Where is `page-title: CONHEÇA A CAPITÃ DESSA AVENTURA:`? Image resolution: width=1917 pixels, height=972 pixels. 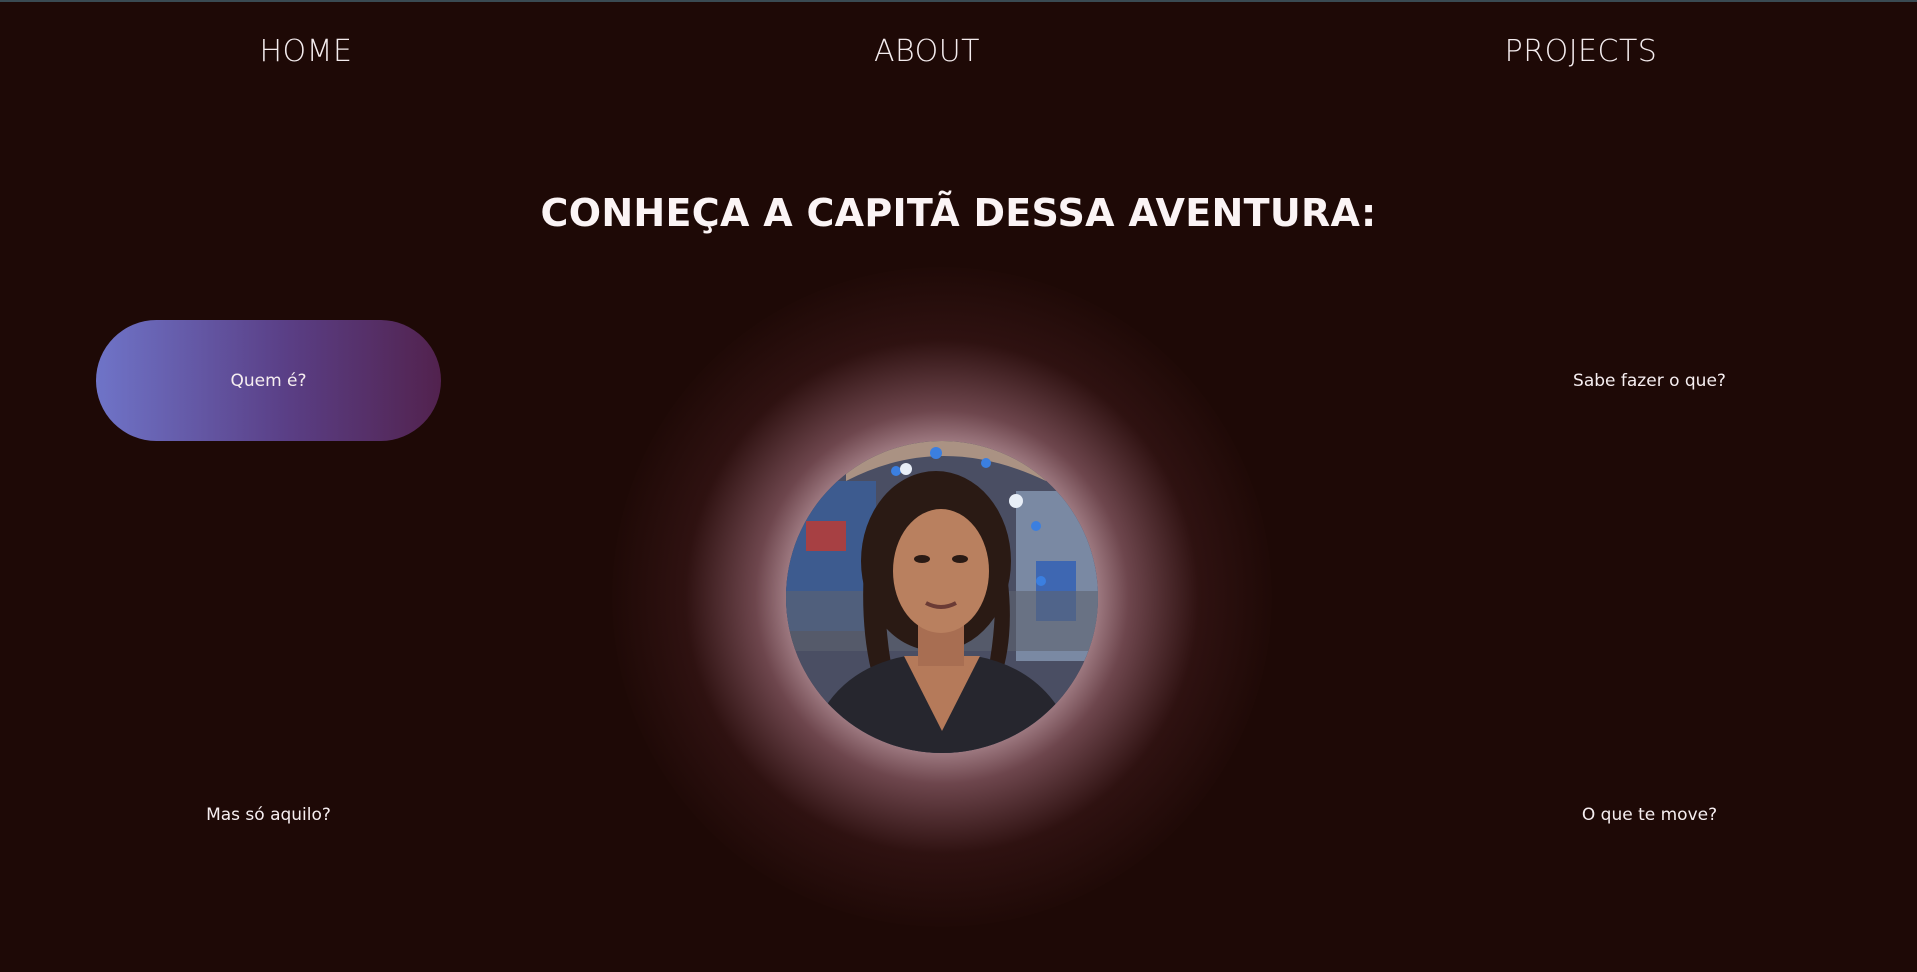 page-title: CONHEÇA A CAPITÃ DESSA AVENTURA: is located at coordinates (958, 213).